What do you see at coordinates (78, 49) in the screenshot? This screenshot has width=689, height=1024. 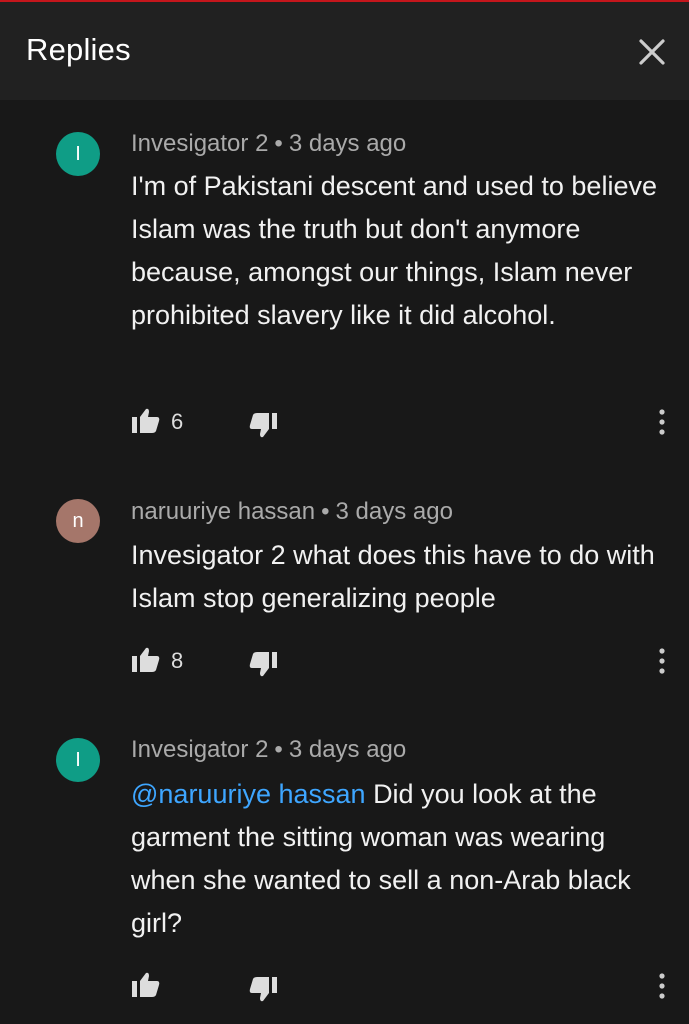 I see `page-title: Replies` at bounding box center [78, 49].